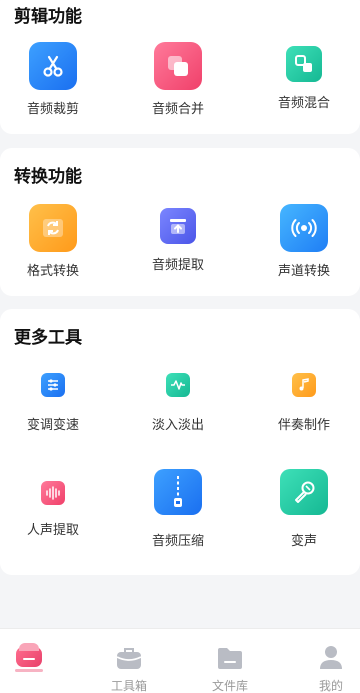 The width and height of the screenshot is (360, 693). I want to click on nav-toolbox: 工具箱, so click(129, 661).